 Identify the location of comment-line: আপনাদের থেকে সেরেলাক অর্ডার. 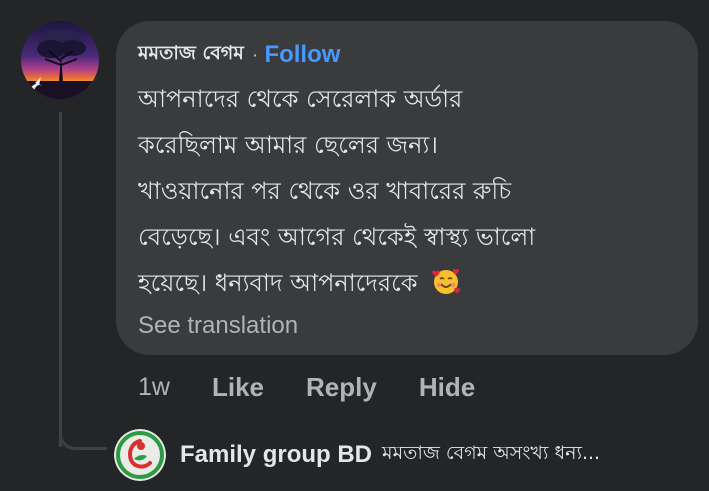
(300, 99).